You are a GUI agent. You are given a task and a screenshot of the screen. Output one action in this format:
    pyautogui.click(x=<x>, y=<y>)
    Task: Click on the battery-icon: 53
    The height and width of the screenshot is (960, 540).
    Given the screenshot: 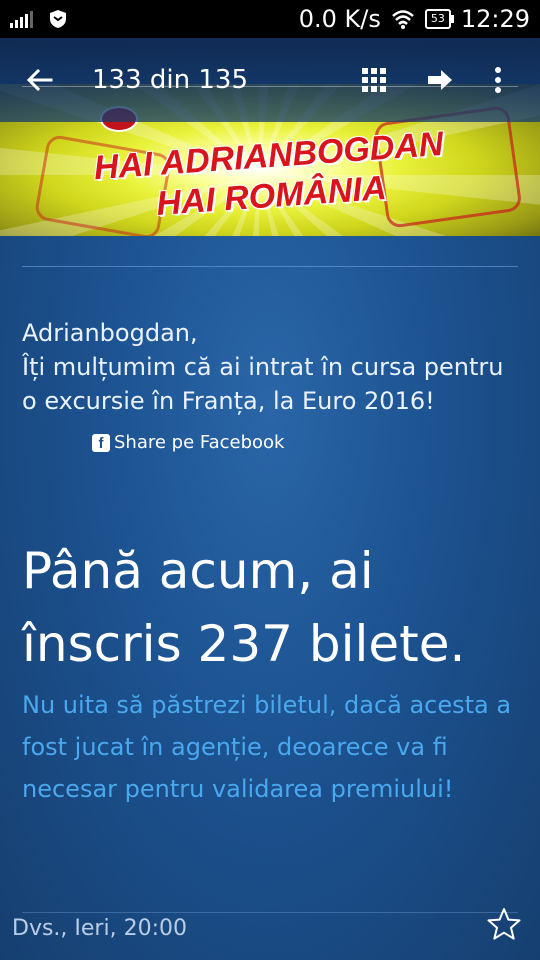 What is the action you would take?
    pyautogui.click(x=439, y=19)
    